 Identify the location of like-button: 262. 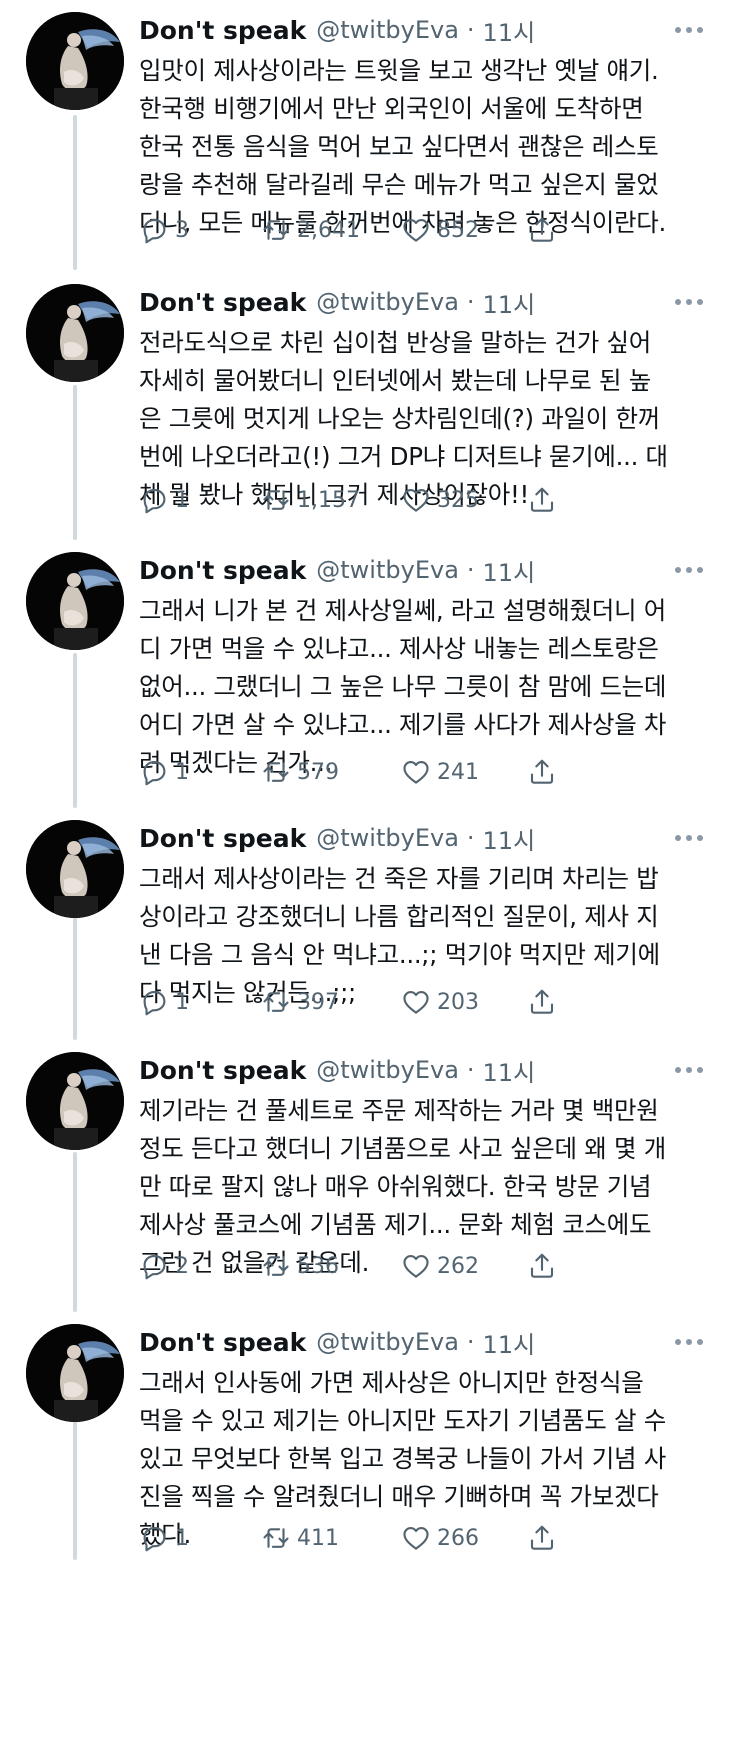
(440, 1266).